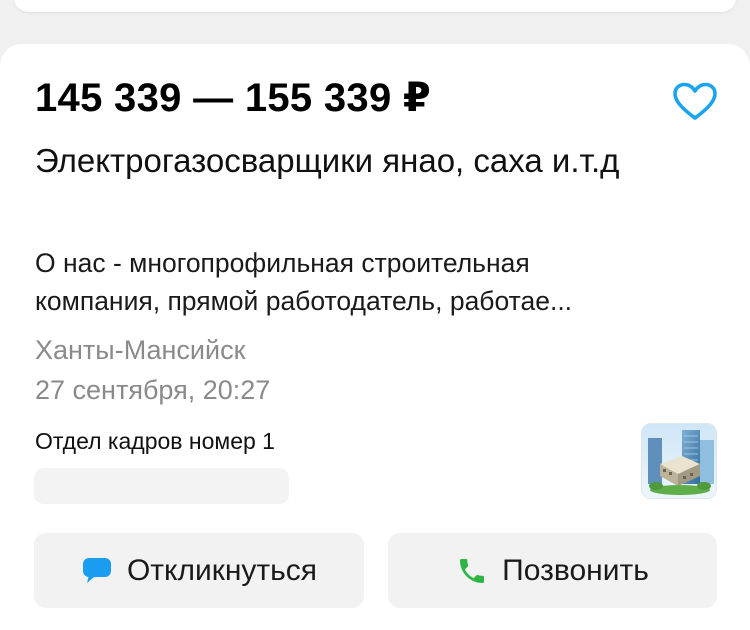 Image resolution: width=750 pixels, height=630 pixels. I want to click on favorite-button, so click(695, 102).